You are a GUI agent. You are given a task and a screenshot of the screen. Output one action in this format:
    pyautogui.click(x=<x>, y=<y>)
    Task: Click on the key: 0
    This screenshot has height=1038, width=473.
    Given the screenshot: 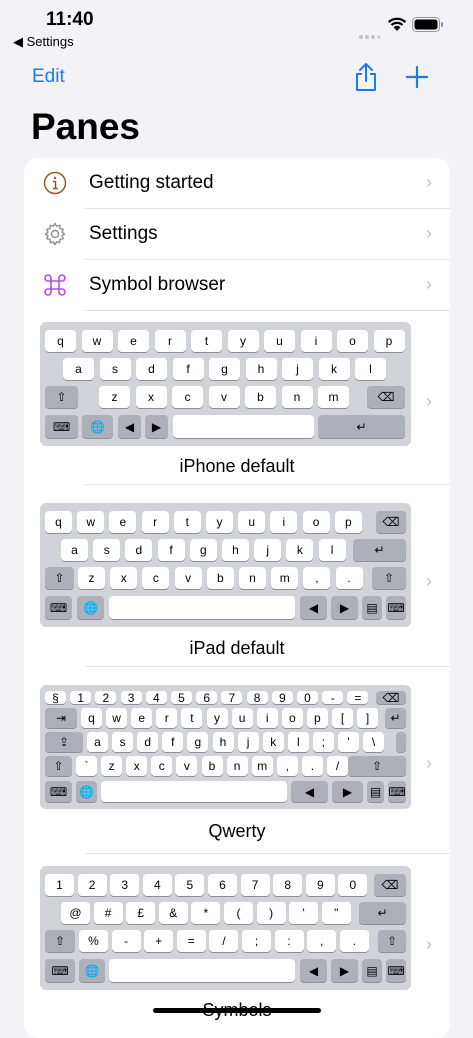 What is the action you would take?
    pyautogui.click(x=307, y=698)
    